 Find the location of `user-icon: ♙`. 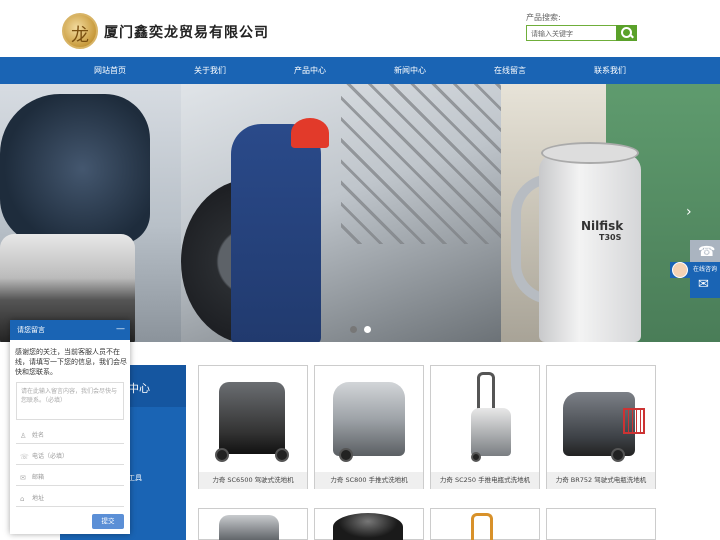

user-icon: ♙ is located at coordinates (23, 436).